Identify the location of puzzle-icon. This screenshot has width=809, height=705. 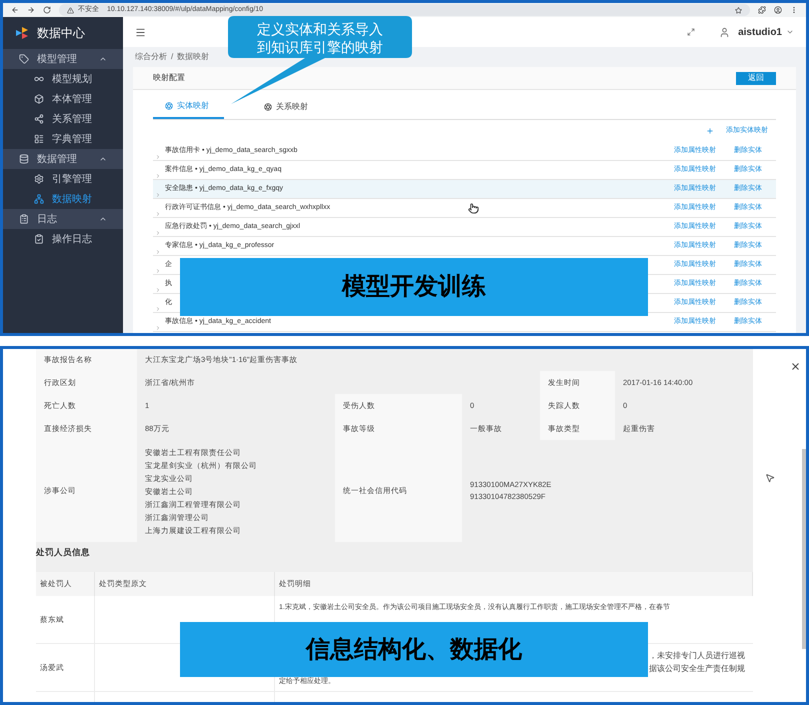
(762, 10).